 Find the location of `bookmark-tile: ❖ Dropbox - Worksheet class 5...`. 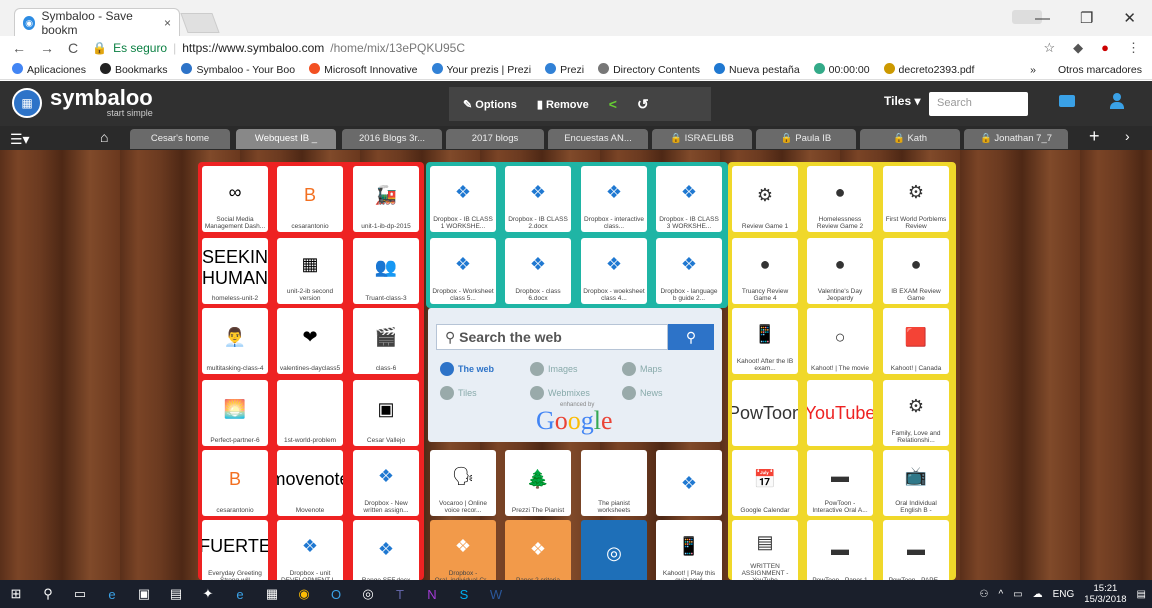

bookmark-tile: ❖ Dropbox - Worksheet class 5... is located at coordinates (463, 271).